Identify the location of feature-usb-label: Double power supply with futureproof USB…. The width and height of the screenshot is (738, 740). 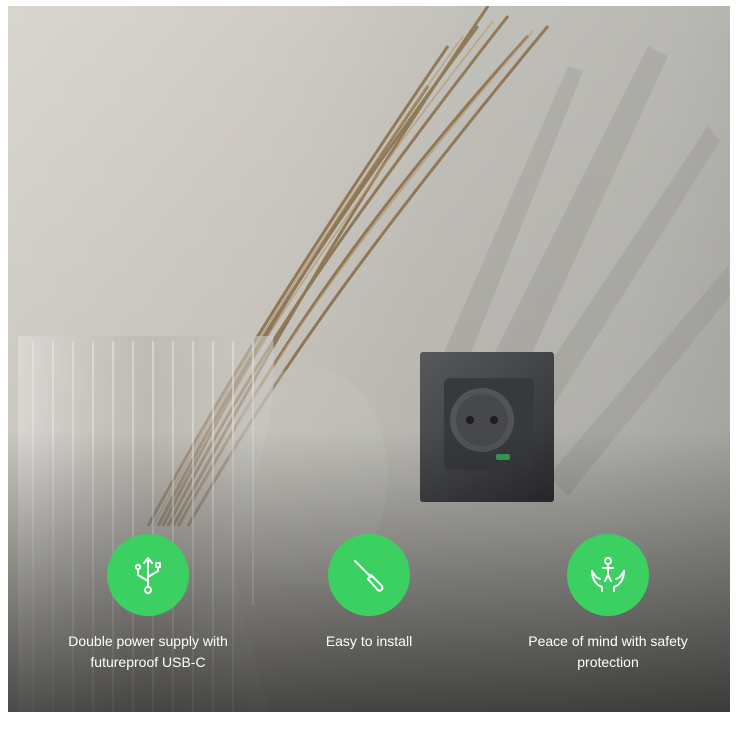
(148, 651).